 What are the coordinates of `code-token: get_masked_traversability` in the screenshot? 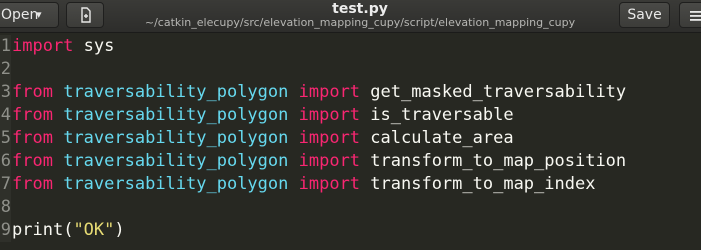 It's located at (493, 92).